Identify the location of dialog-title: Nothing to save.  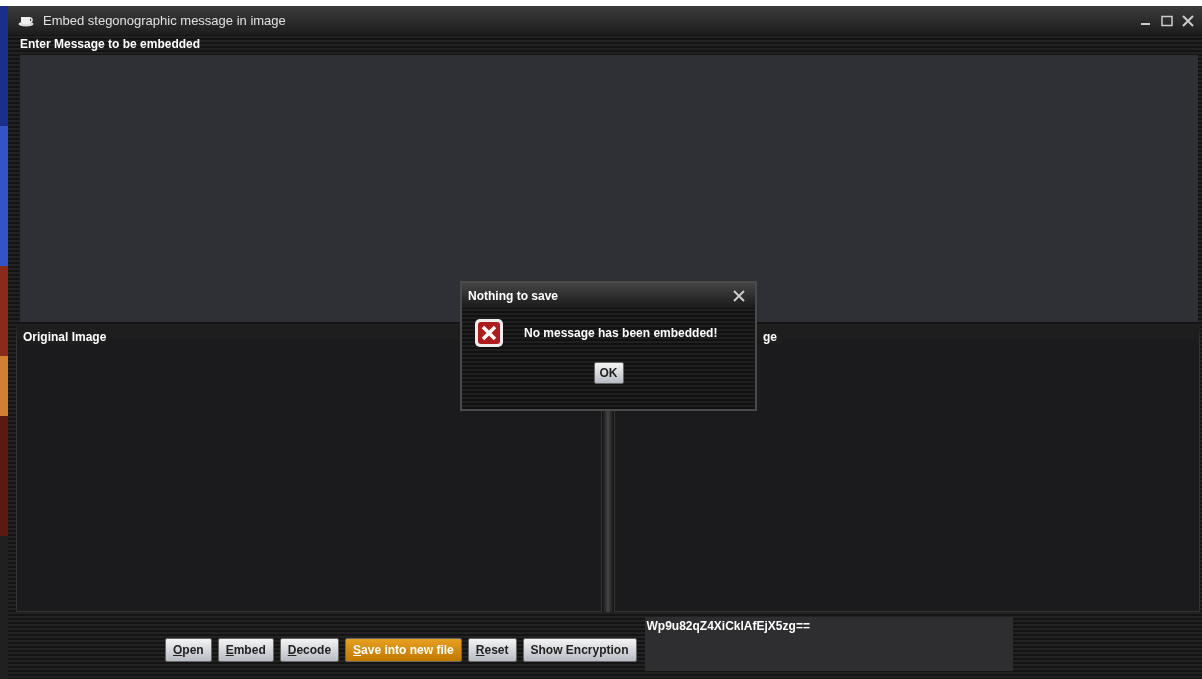
(513, 295).